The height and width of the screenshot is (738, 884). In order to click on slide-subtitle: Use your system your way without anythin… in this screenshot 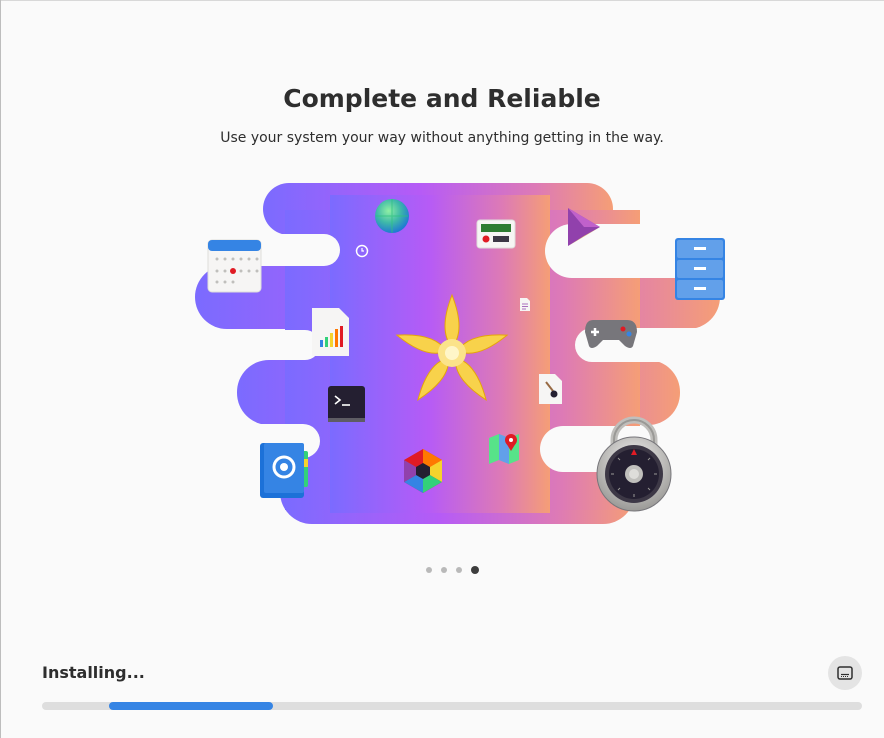, I will do `click(442, 138)`.